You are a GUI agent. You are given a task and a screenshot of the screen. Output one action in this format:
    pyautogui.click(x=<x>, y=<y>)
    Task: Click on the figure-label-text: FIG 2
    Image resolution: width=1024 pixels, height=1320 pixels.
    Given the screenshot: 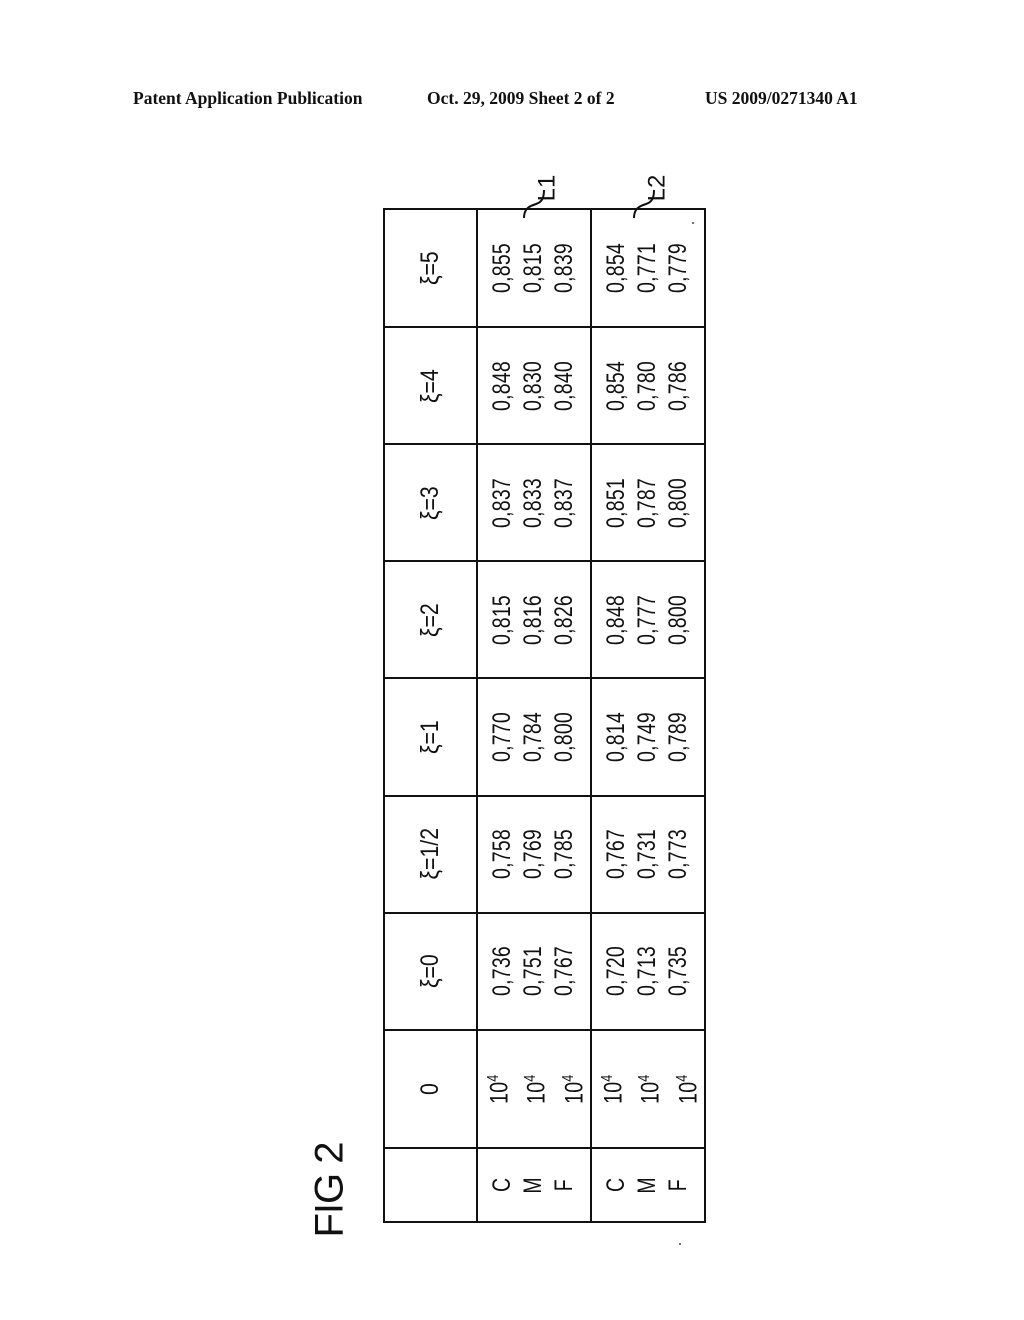 What is the action you would take?
    pyautogui.click(x=329, y=1190)
    